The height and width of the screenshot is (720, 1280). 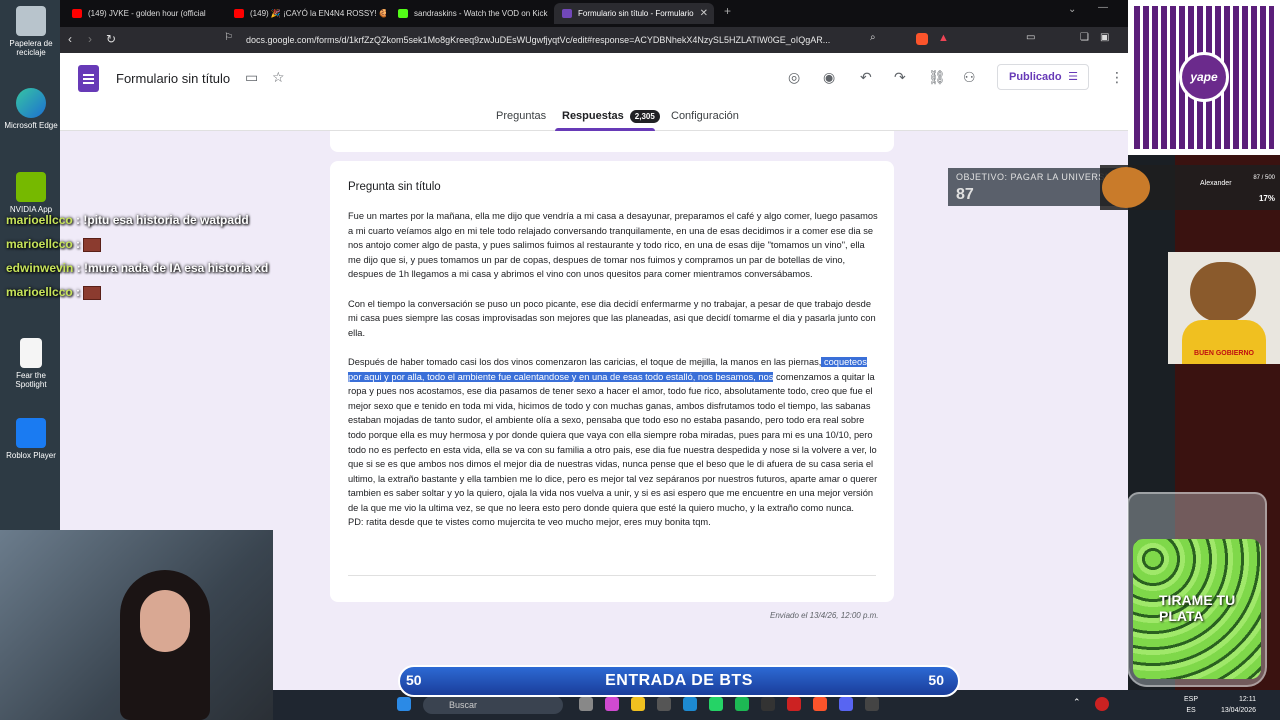 I want to click on dog-sticker: BUEN GOBIERNO, so click(x=1224, y=308).